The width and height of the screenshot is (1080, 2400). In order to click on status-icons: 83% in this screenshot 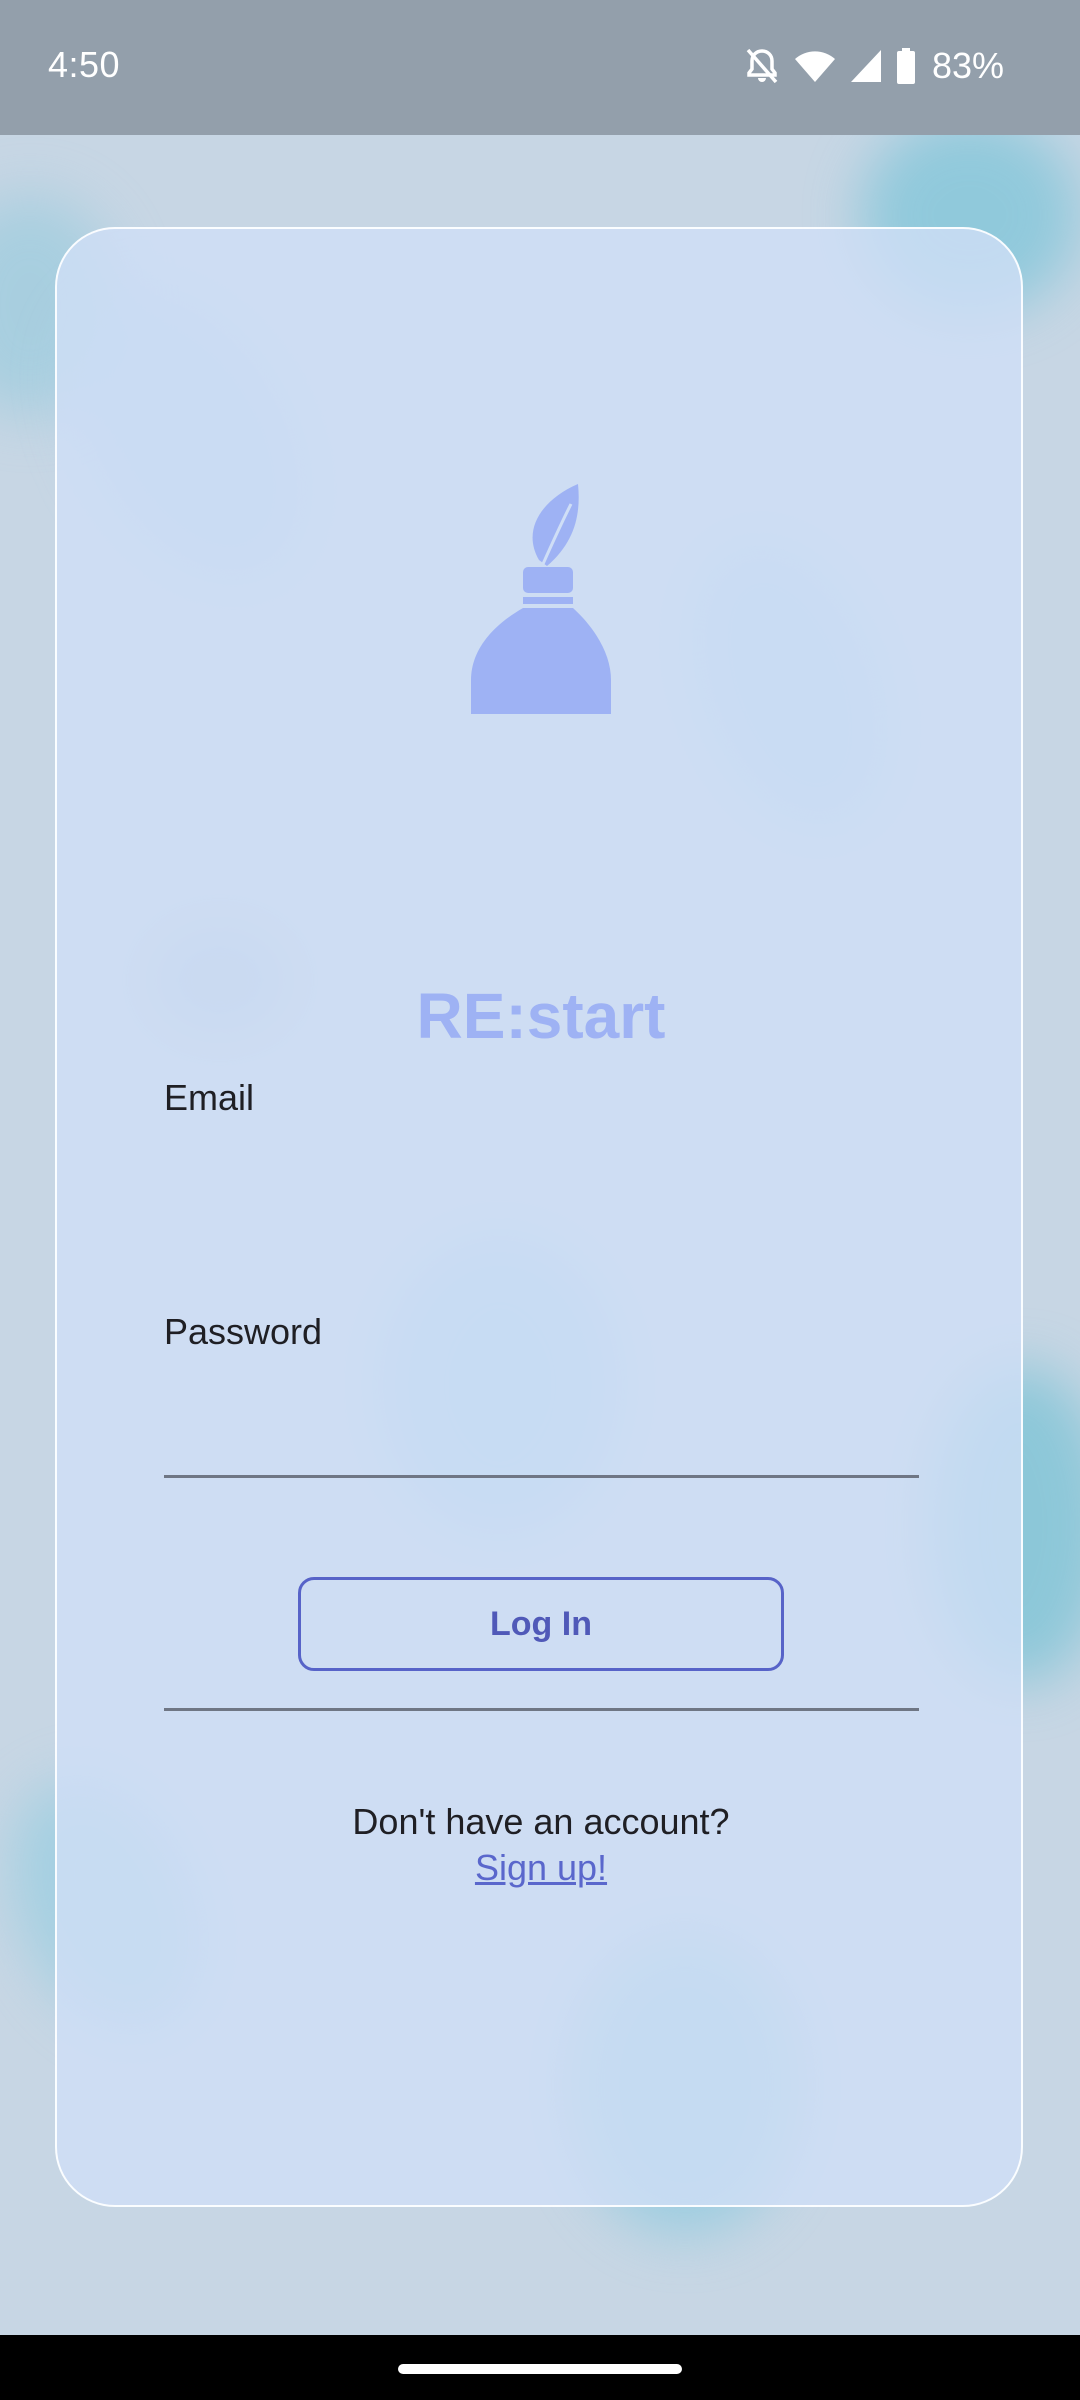, I will do `click(874, 66)`.